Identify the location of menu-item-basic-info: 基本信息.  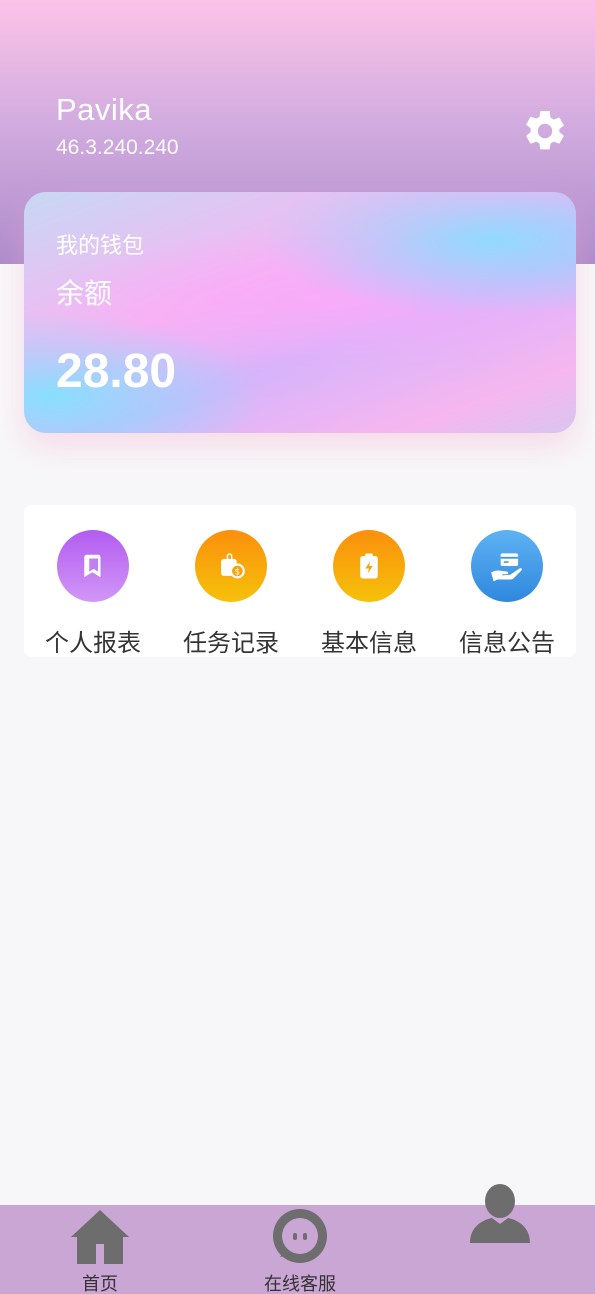
(369, 581).